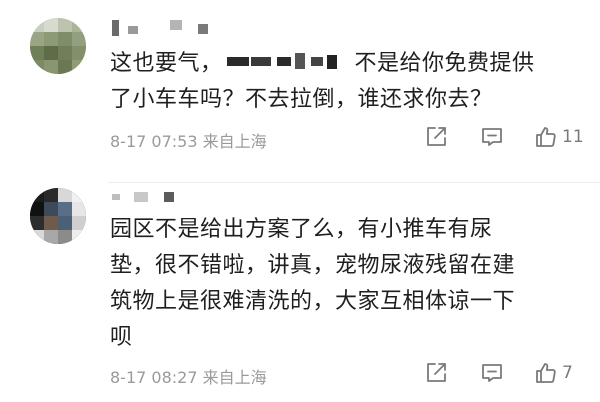 The width and height of the screenshot is (600, 402). I want to click on comment-line: 筑物上是很难清洗的，大家互相体谅一下, so click(313, 301).